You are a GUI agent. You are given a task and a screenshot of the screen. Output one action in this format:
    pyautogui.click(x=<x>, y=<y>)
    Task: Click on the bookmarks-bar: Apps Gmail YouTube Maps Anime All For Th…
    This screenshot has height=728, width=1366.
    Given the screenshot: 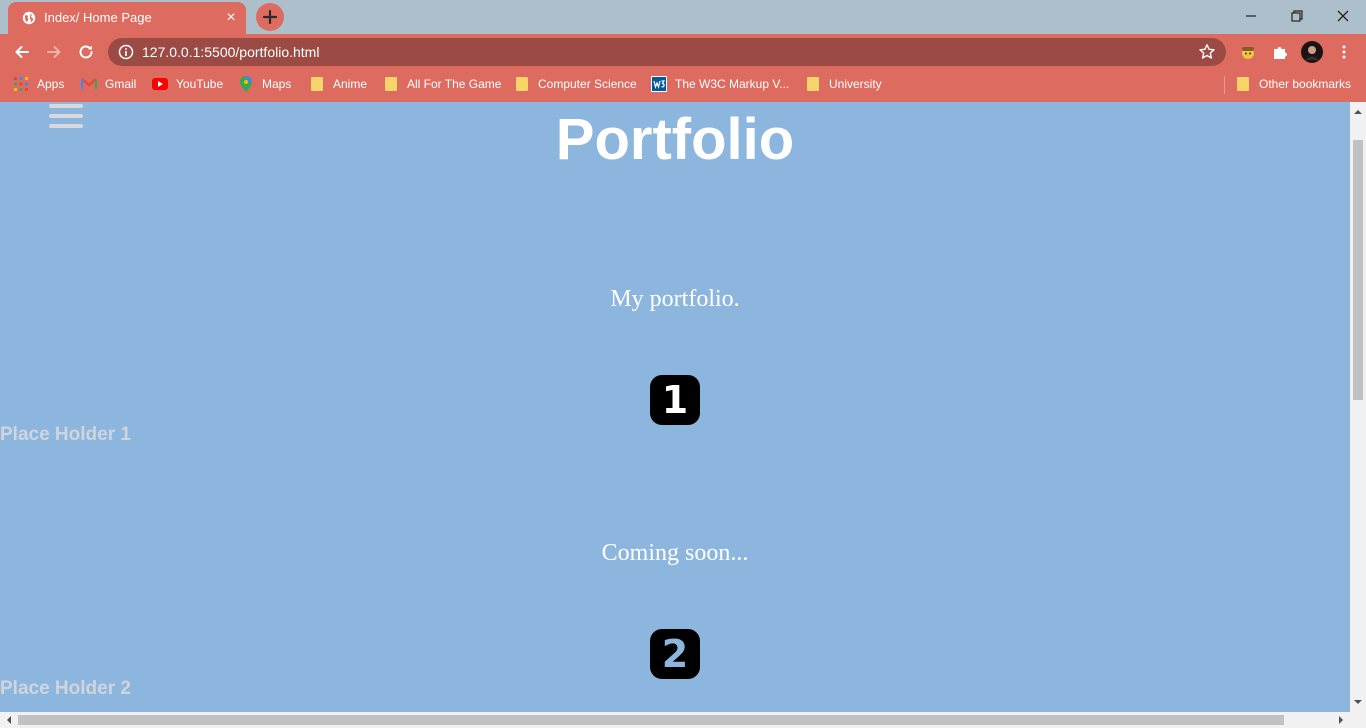 What is the action you would take?
    pyautogui.click(x=683, y=86)
    